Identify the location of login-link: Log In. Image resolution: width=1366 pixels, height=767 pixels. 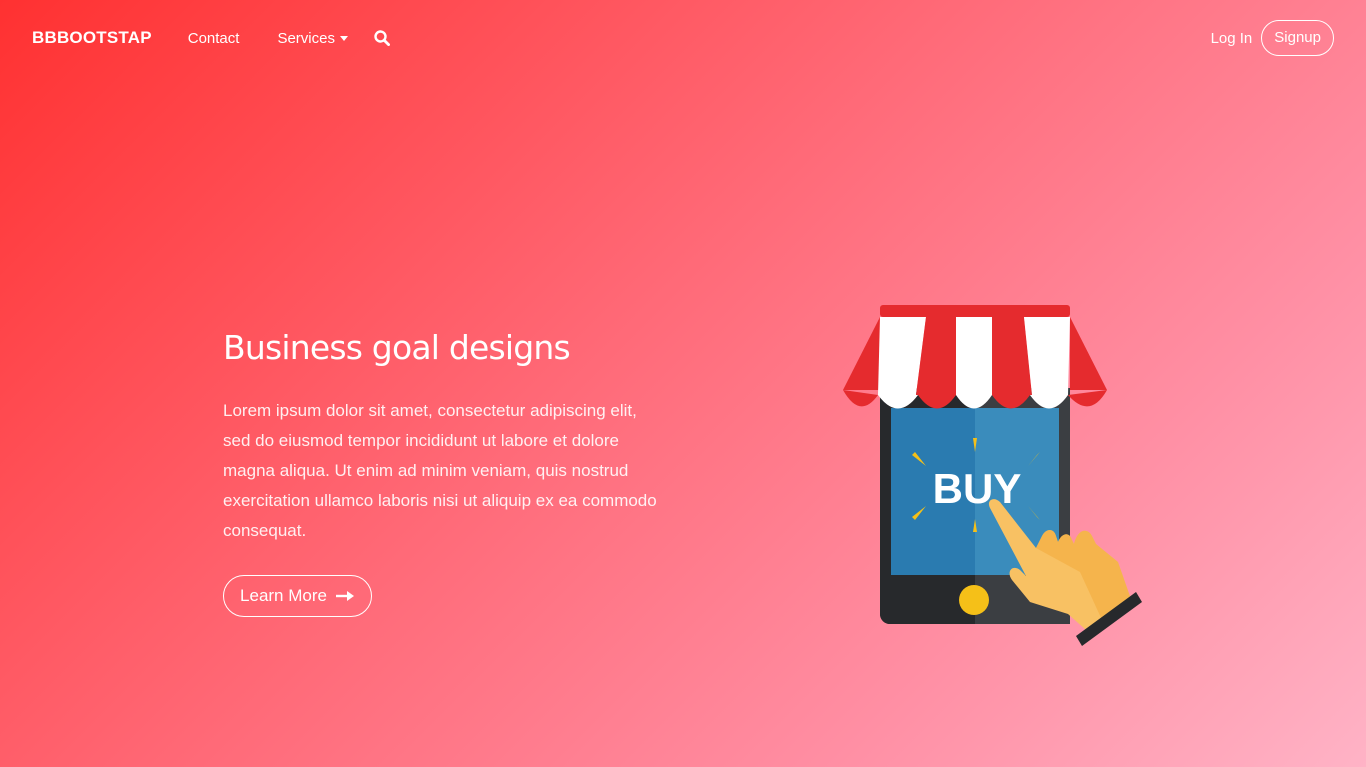
(1232, 38).